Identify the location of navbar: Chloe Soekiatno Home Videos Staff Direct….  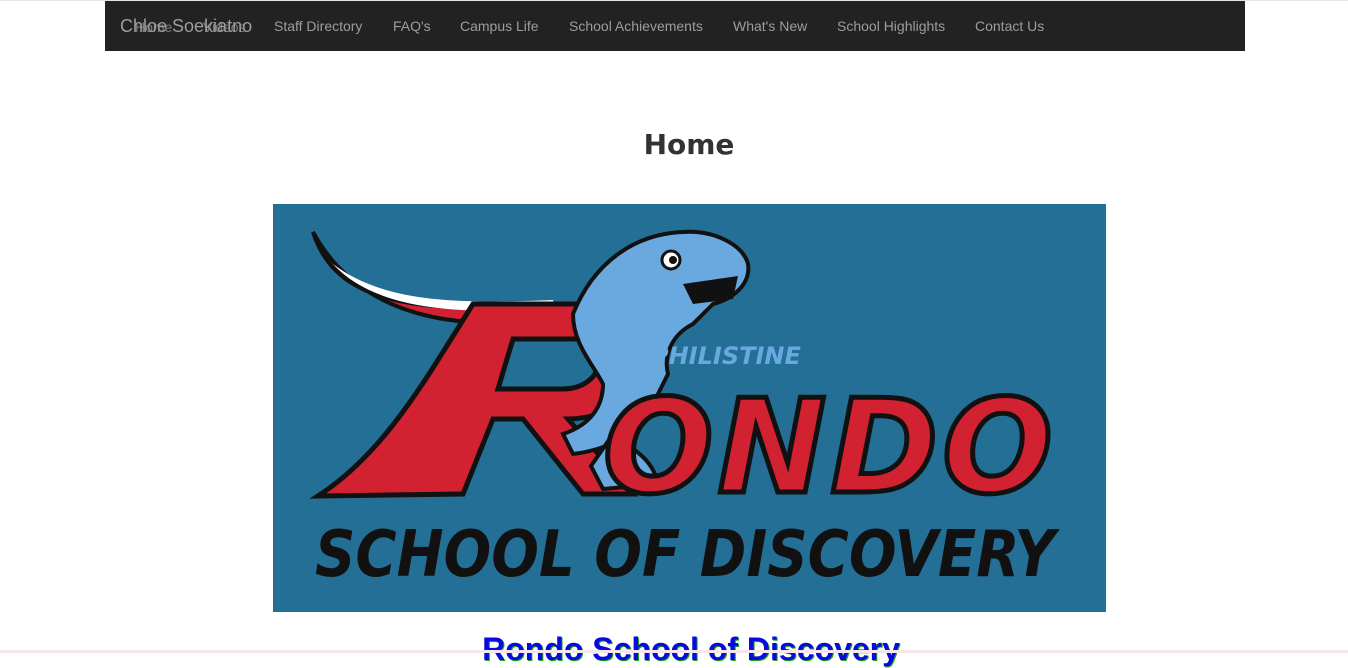
(675, 26).